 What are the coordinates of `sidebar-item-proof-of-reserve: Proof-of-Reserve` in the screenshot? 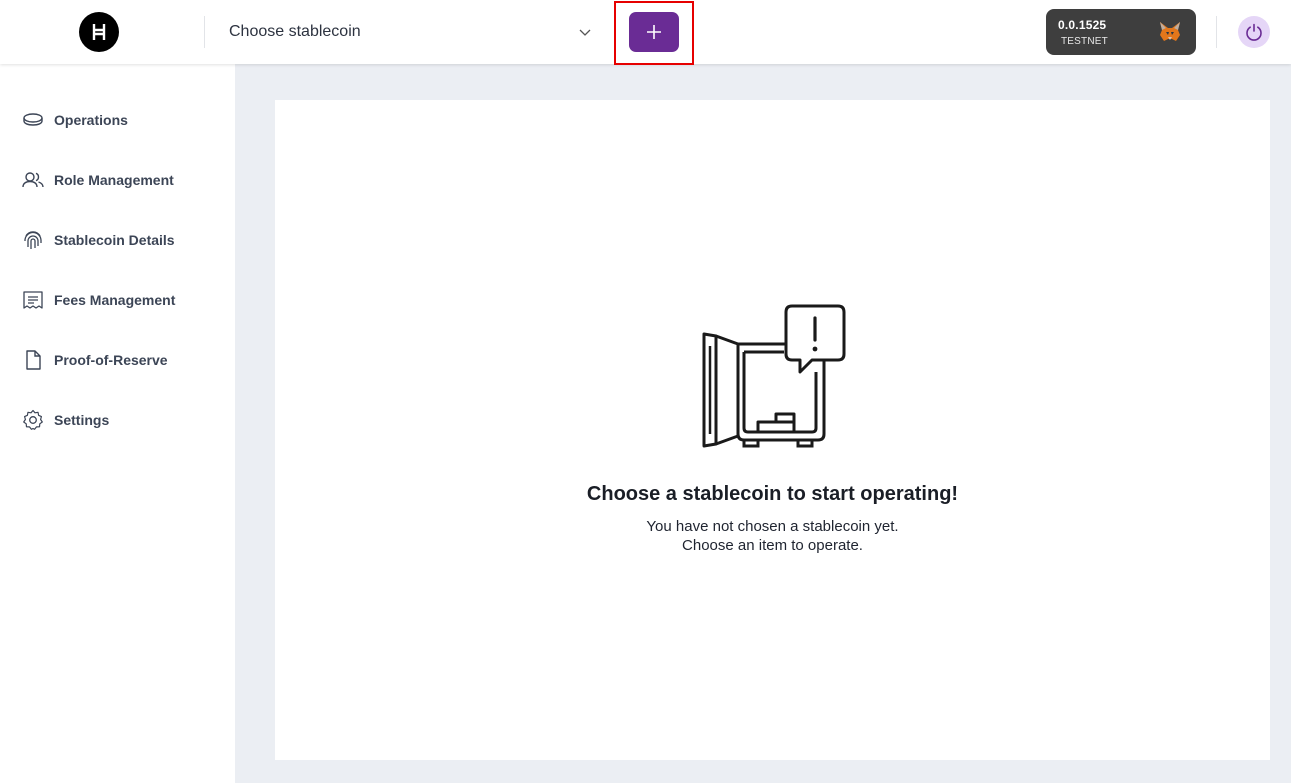 It's located at (117, 360).